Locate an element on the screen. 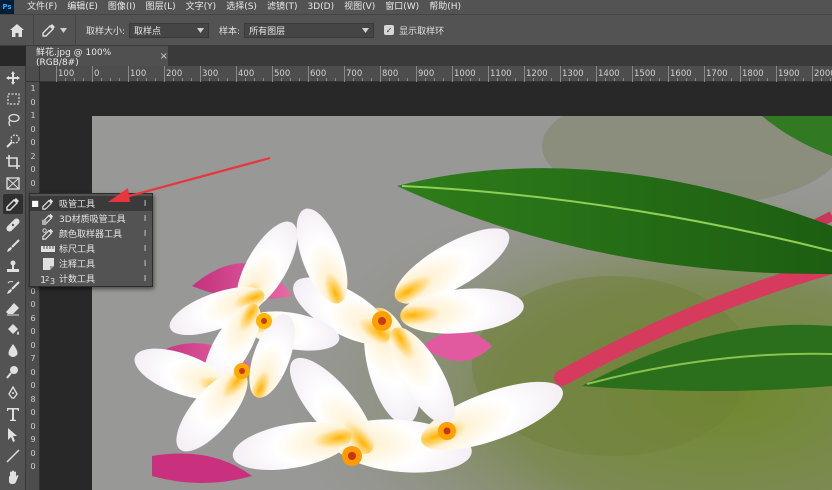 This screenshot has width=832, height=490. crop-tool is located at coordinates (13, 162).